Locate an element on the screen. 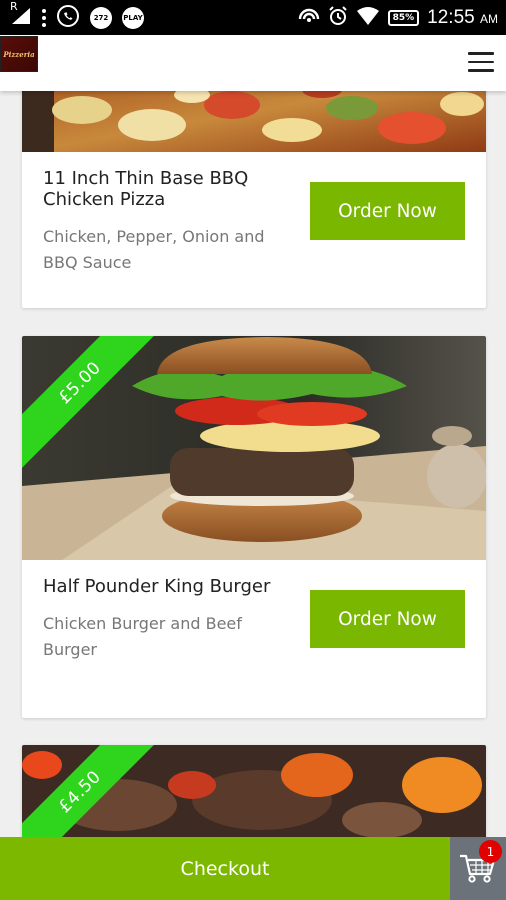 This screenshot has width=506, height=900. product-card: £4.50 is located at coordinates (254, 795).